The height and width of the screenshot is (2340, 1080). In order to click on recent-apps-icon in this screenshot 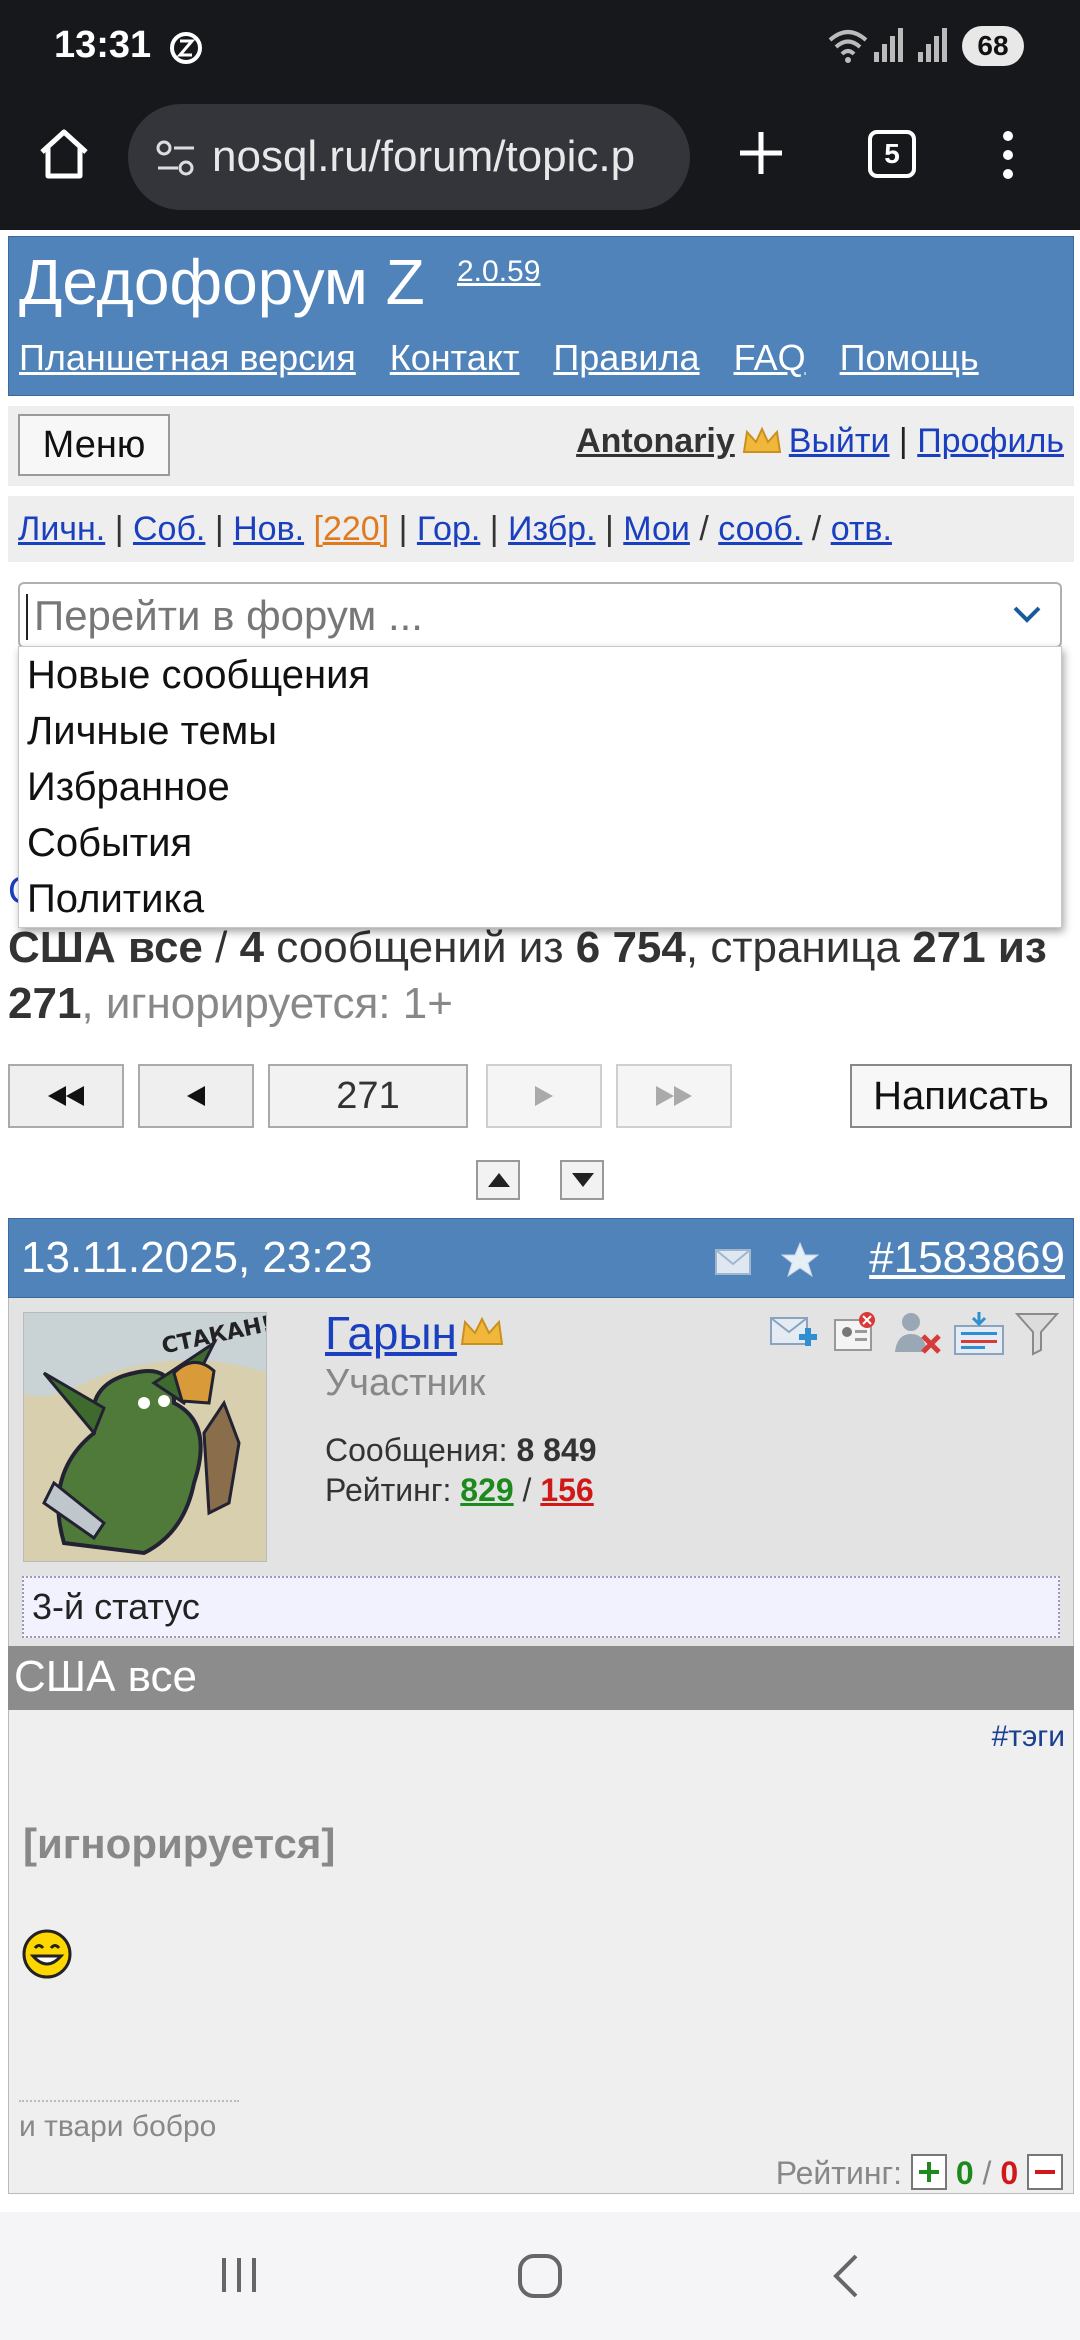, I will do `click(239, 2277)`.